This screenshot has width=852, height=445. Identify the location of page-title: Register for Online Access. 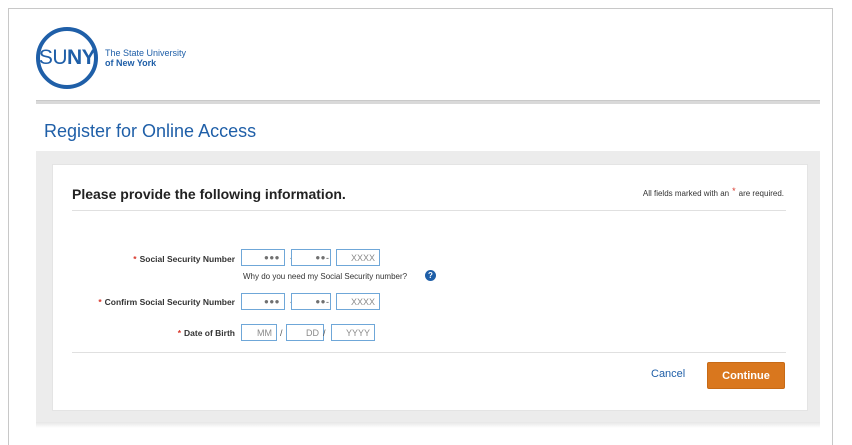
(150, 131).